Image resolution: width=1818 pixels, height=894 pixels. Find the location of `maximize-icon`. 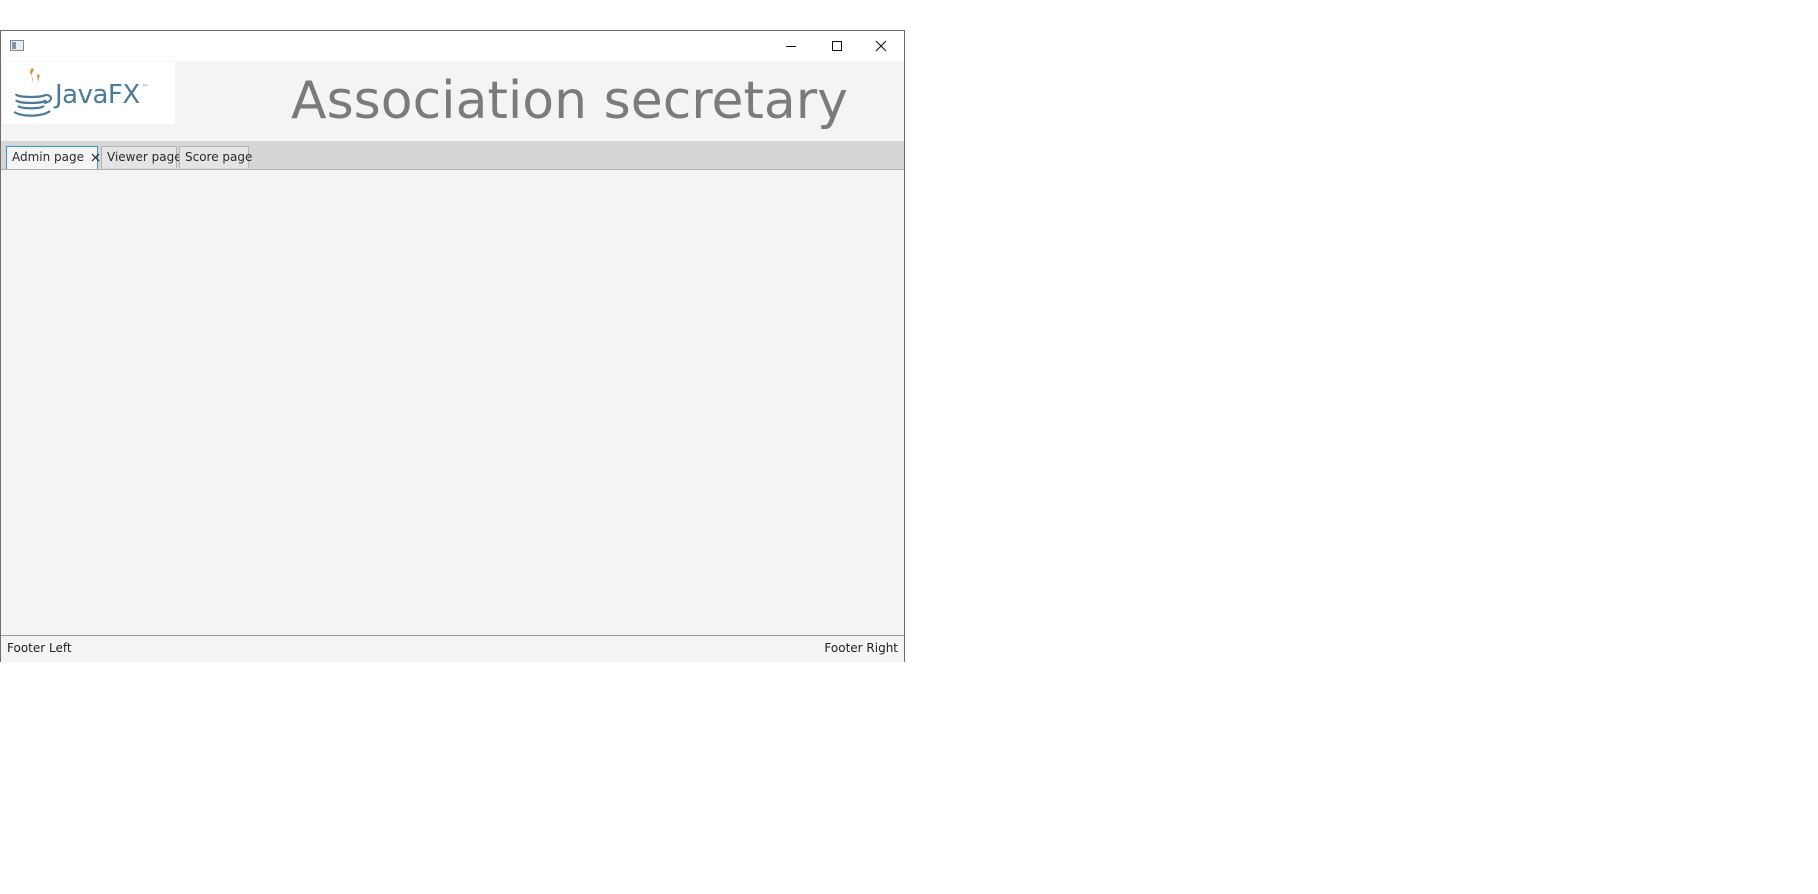

maximize-icon is located at coordinates (836, 45).